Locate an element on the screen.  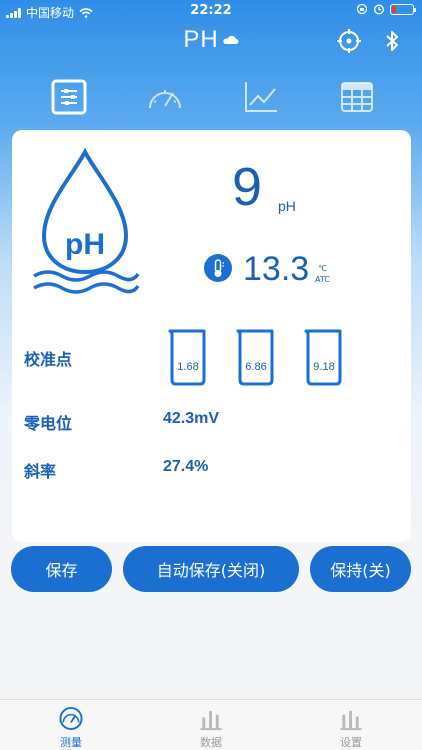
tab-measure-settings is located at coordinates (69, 97).